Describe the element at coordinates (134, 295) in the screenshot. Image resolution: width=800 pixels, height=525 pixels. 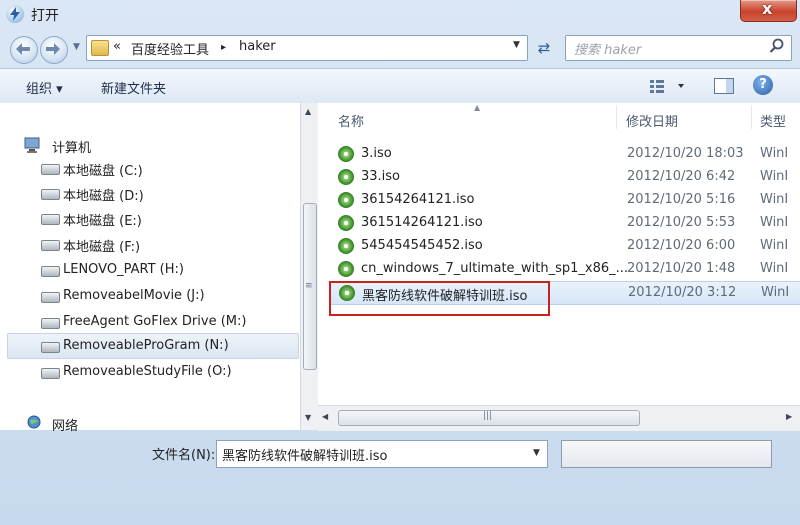
I see `sidebar-item-label: RemoveabelMovie (J:)` at that location.